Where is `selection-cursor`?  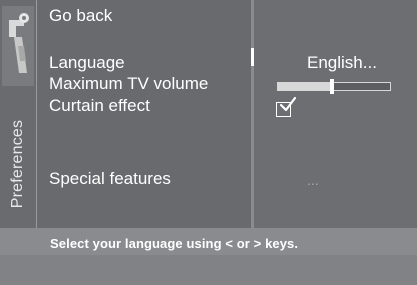
selection-cursor is located at coordinates (252, 57).